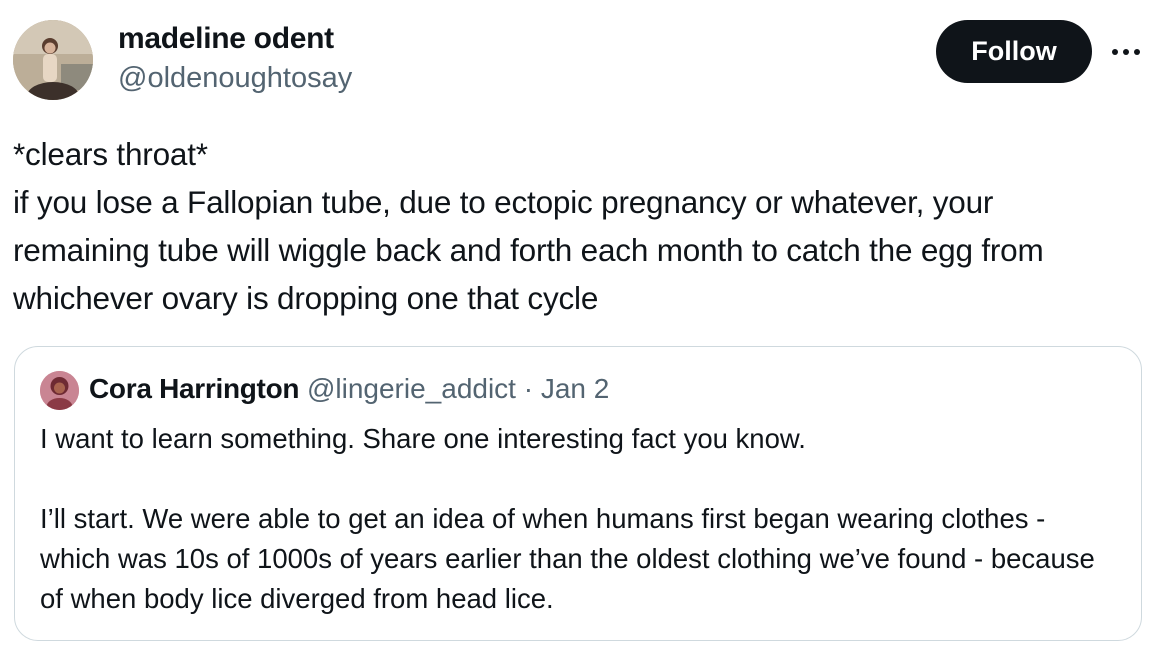 This screenshot has height=658, width=1158. Describe the element at coordinates (411, 388) in the screenshot. I see `quoted-author-handle: @lingerie_addict` at that location.